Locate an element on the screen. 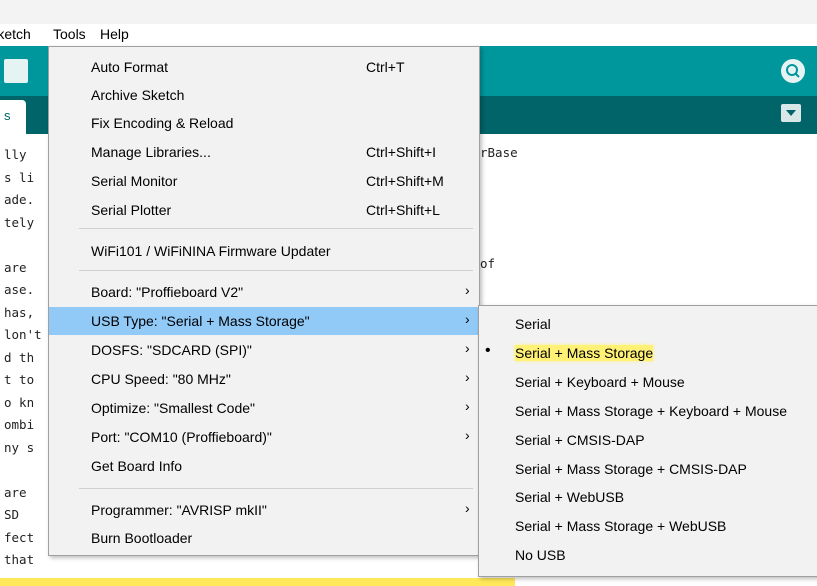 The height and width of the screenshot is (586, 817). menu-item-firmware-updater: WiFi101 / WiFiNINA Firmware Updater is located at coordinates (264, 251).